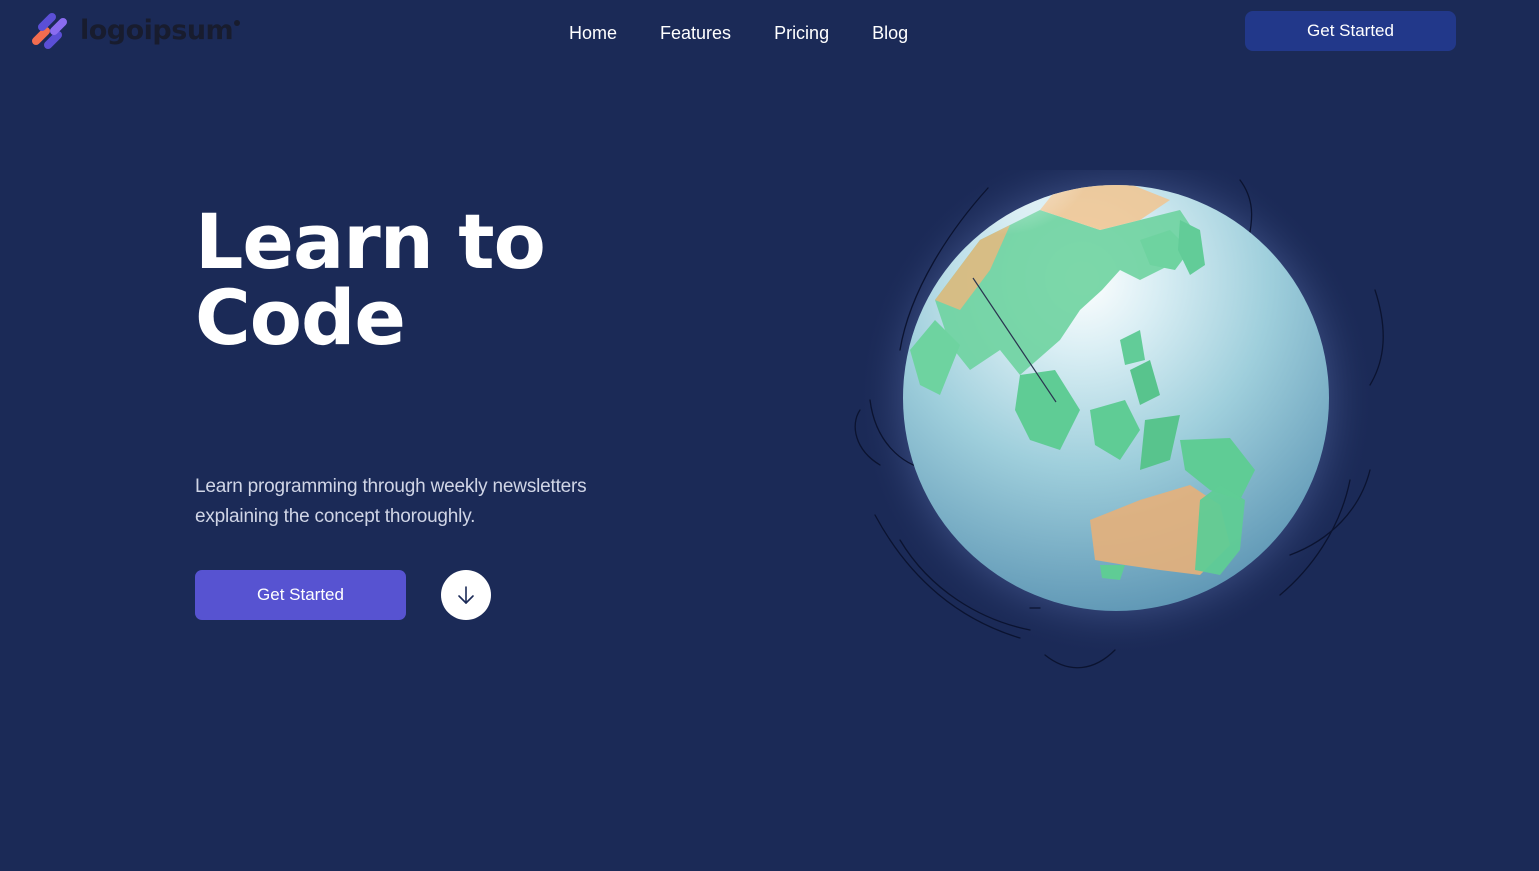 This screenshot has width=1539, height=871. What do you see at coordinates (300, 317) in the screenshot?
I see `hero-title-line-2: Code` at bounding box center [300, 317].